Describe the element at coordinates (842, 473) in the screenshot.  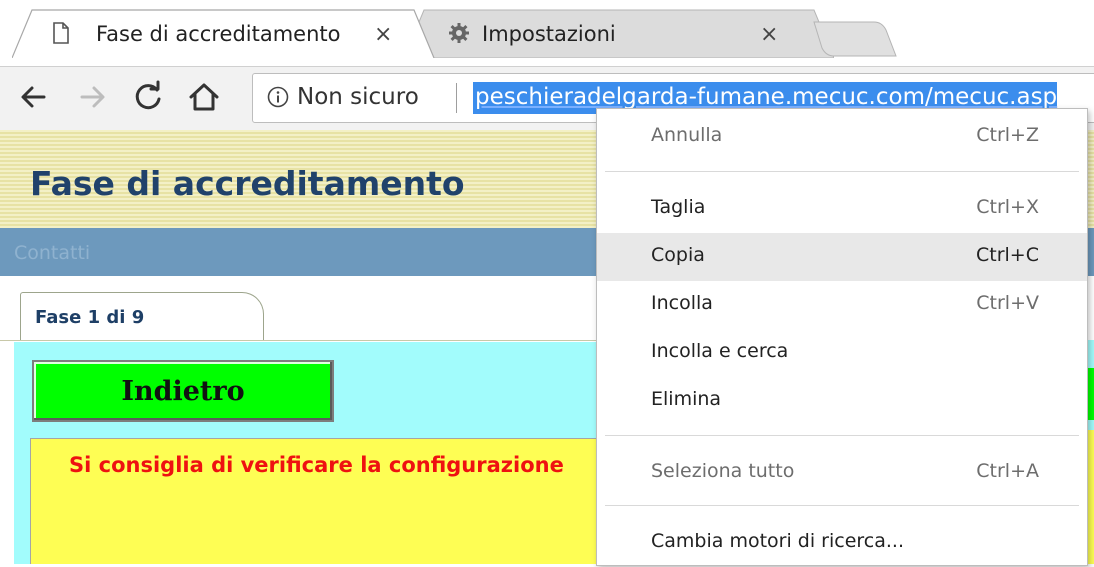
I see `menu-item-seleziona-tutto: Seleziona tutto Ctrl+A` at that location.